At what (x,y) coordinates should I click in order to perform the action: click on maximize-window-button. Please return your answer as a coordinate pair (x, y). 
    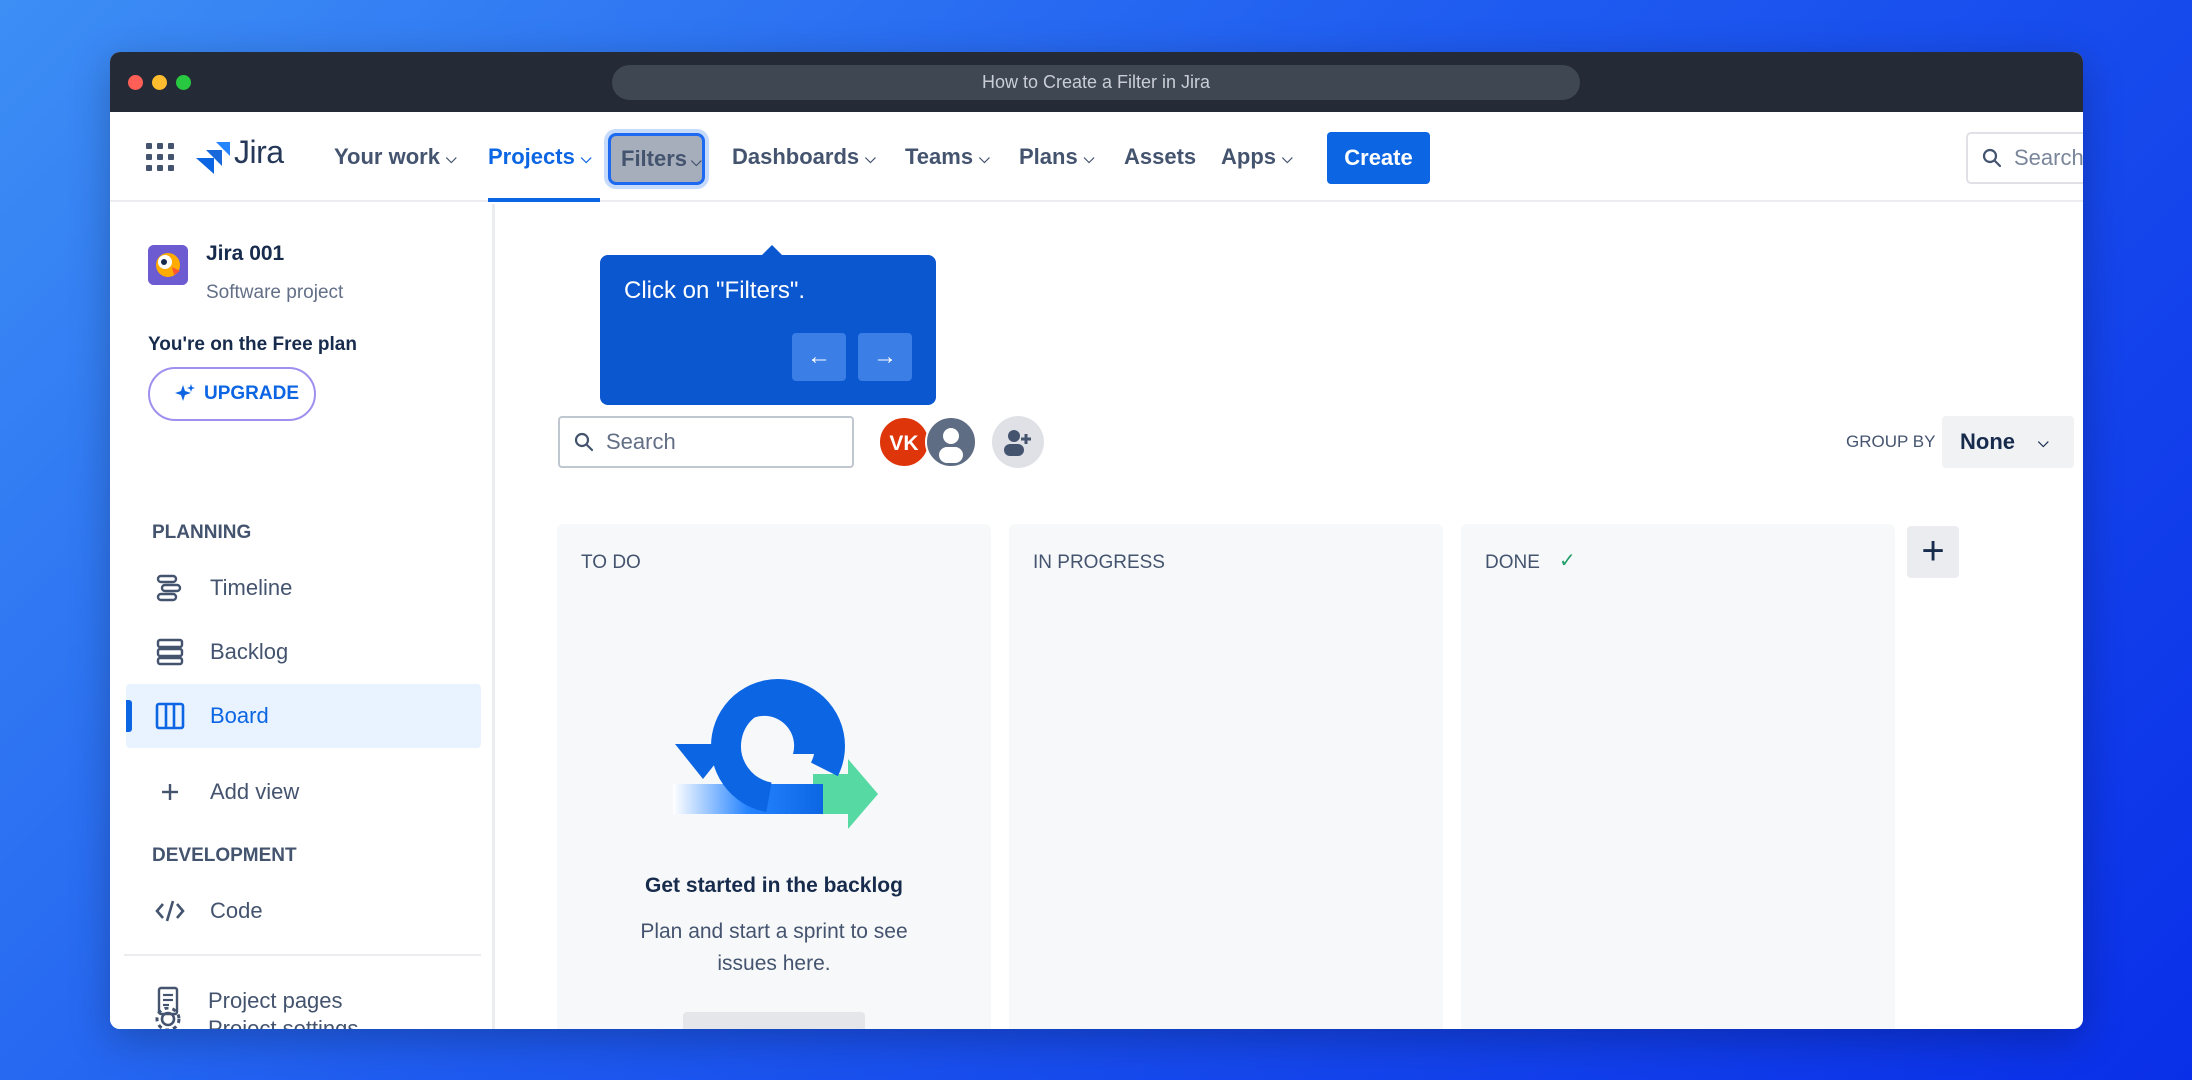
    Looking at the image, I should click on (183, 82).